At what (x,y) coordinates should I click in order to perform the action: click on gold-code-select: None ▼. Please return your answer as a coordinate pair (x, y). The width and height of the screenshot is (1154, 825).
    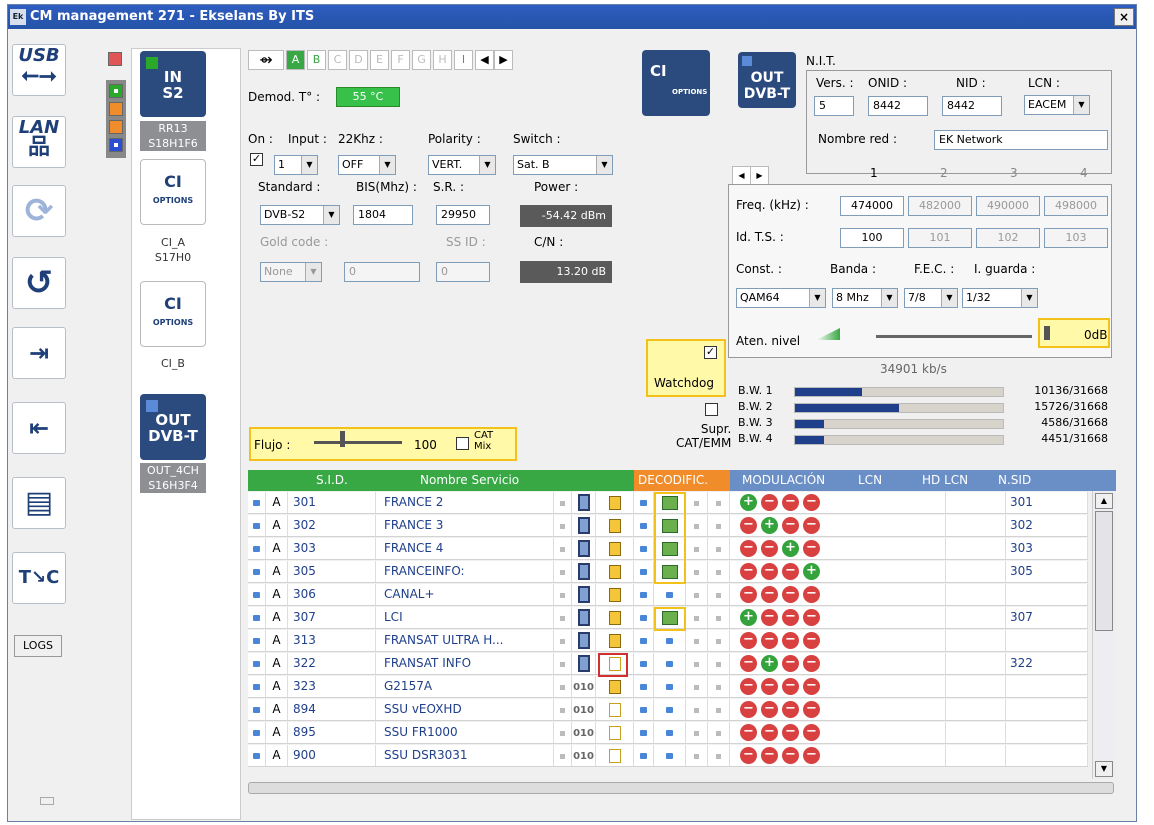
    Looking at the image, I should click on (291, 272).